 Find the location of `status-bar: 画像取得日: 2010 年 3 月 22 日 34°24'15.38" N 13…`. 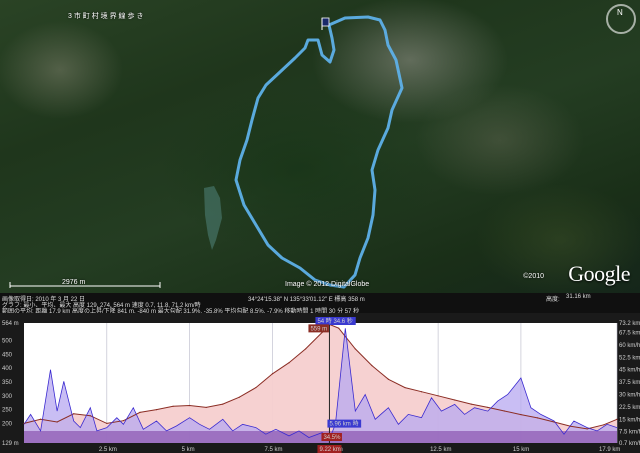

status-bar: 画像取得日: 2010 年 3 月 22 日 34°24'15.38" N 13… is located at coordinates (320, 304).